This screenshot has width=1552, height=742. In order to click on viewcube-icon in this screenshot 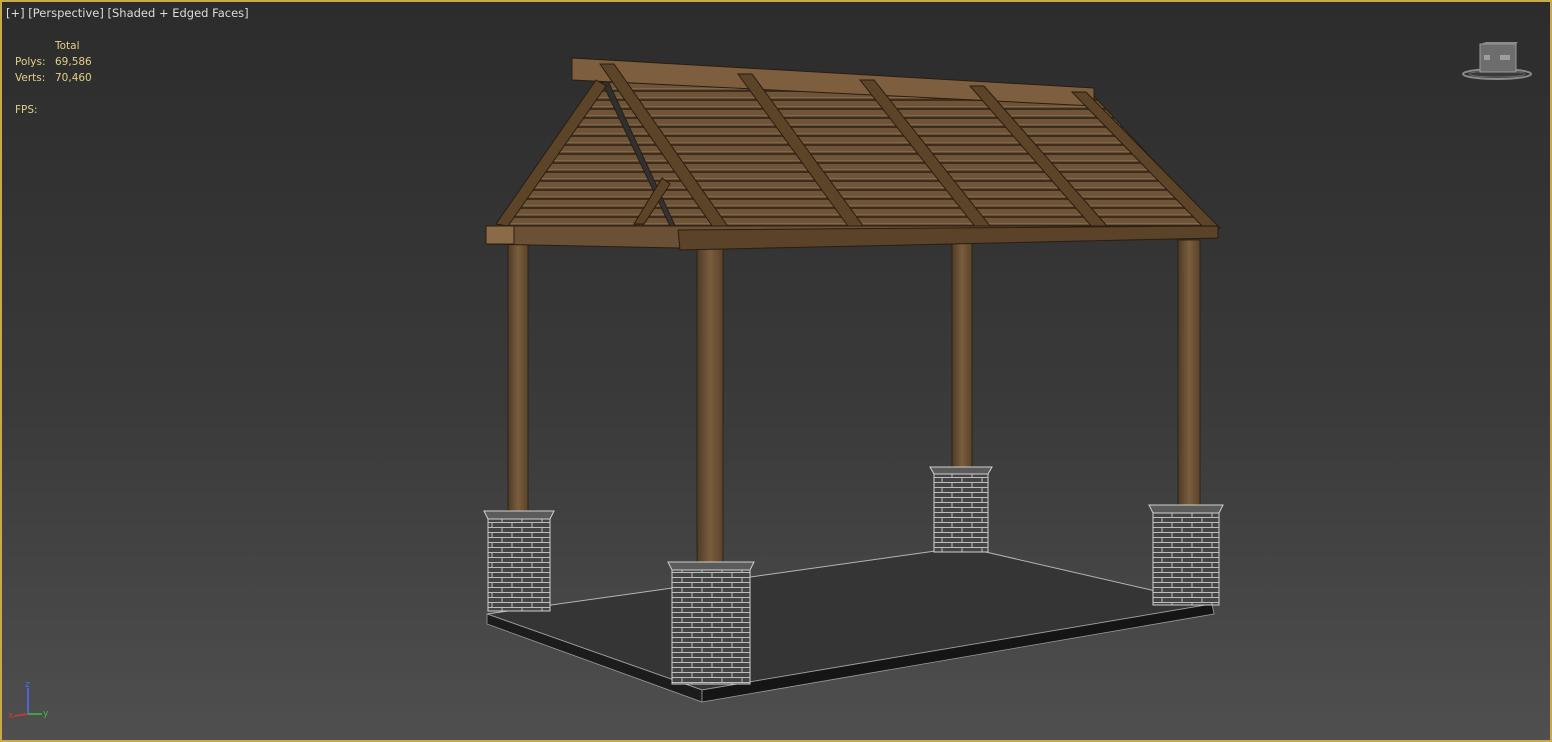, I will do `click(1497, 63)`.